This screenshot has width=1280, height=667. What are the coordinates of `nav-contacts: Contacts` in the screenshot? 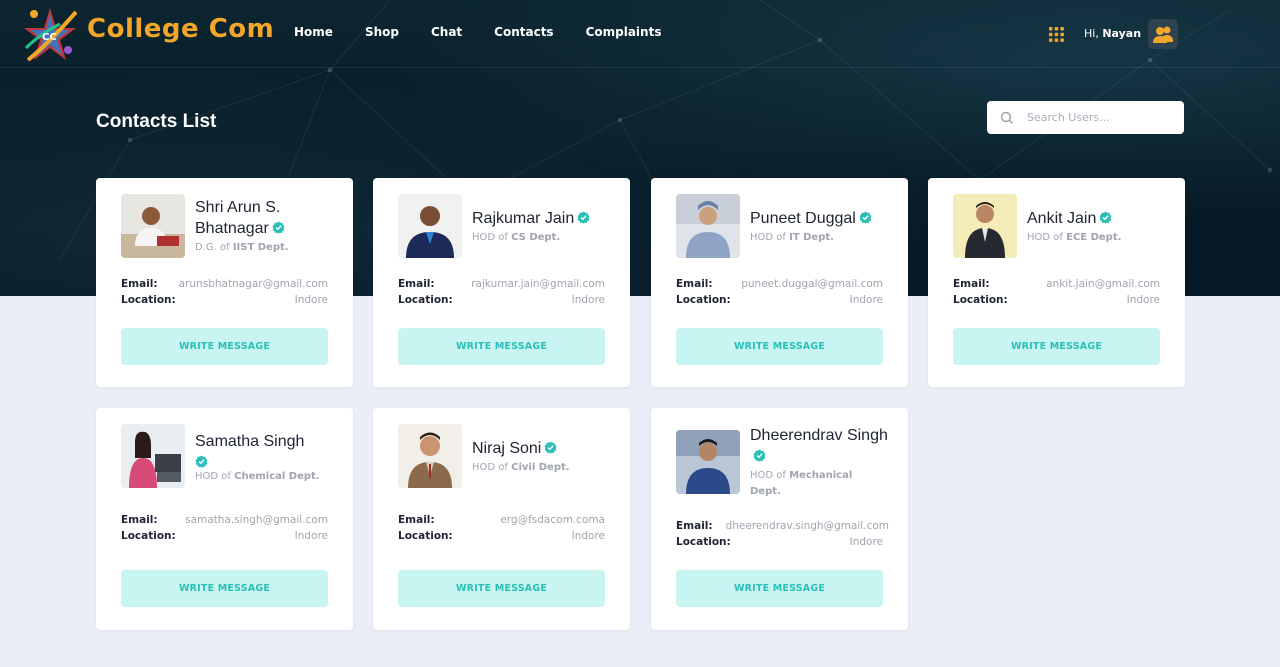 It's located at (523, 34).